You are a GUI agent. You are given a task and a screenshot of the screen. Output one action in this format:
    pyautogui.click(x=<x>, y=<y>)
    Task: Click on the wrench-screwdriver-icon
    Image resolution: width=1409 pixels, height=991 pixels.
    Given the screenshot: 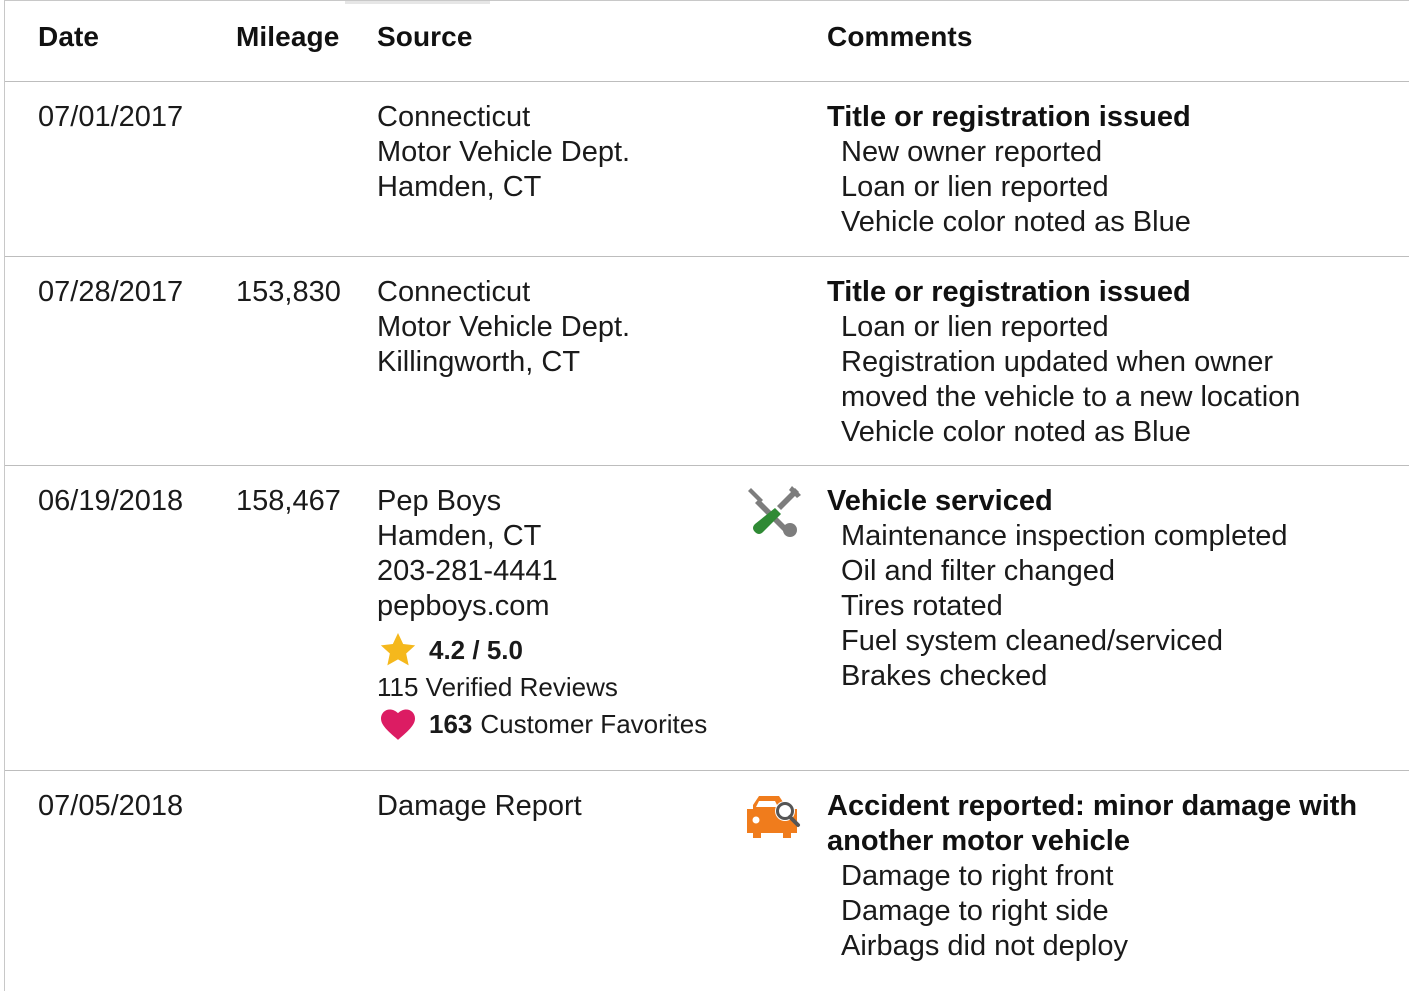 What is the action you would take?
    pyautogui.click(x=774, y=513)
    